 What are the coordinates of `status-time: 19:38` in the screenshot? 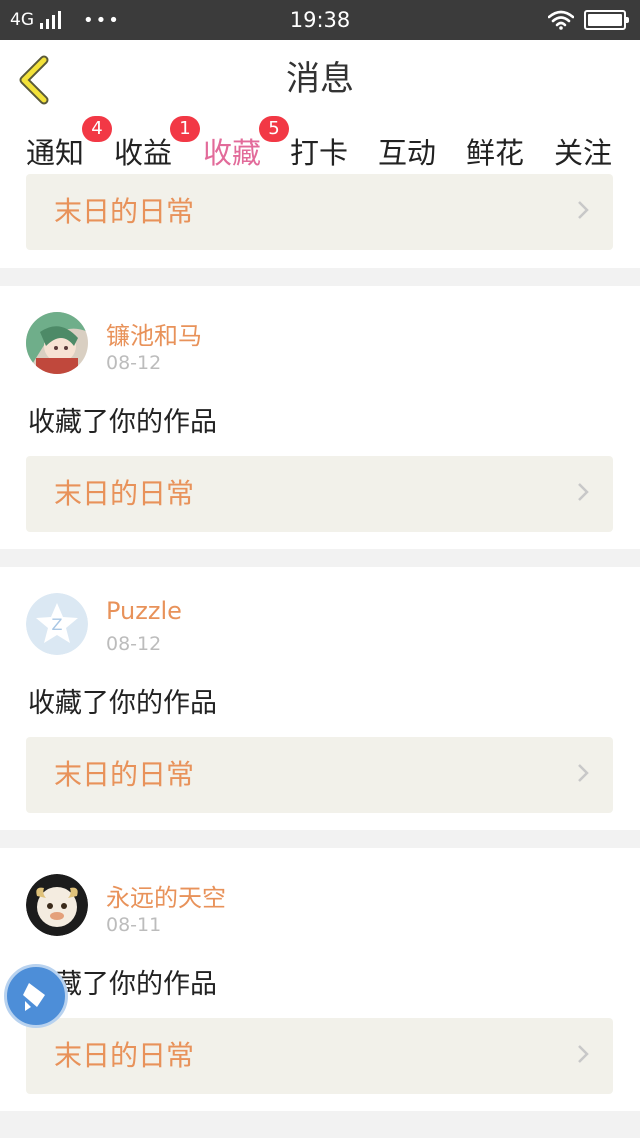 It's located at (320, 20).